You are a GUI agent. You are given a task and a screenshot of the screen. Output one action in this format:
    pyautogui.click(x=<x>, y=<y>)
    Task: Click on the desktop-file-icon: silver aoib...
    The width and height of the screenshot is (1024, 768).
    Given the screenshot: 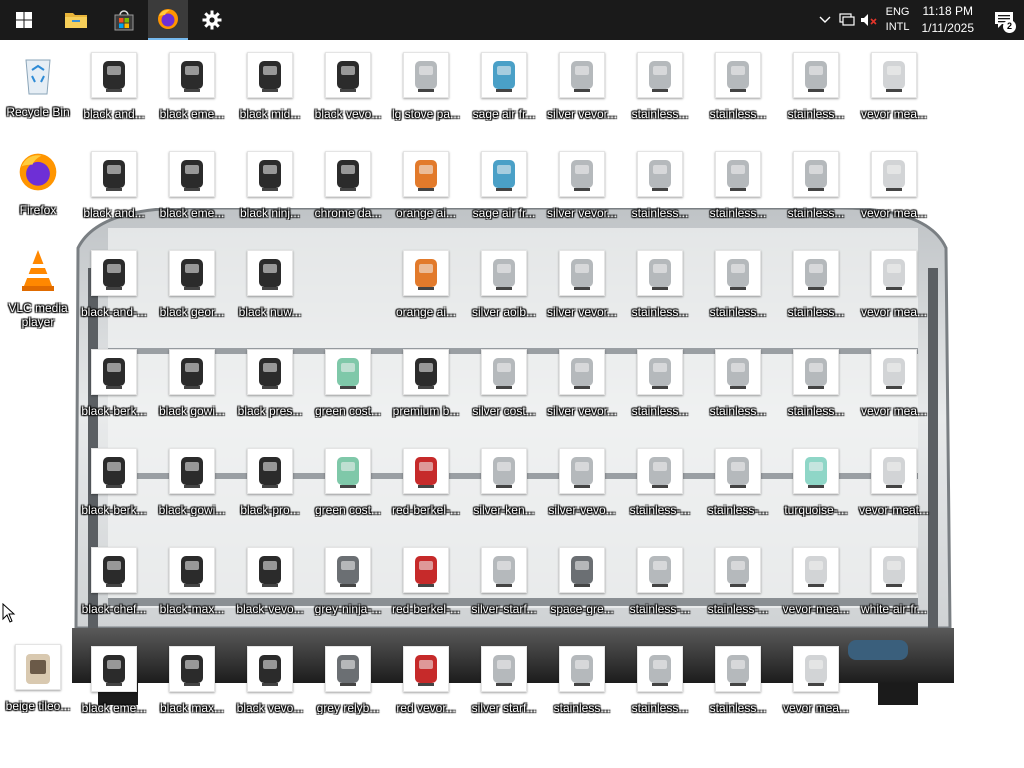 What is the action you would take?
    pyautogui.click(x=504, y=286)
    